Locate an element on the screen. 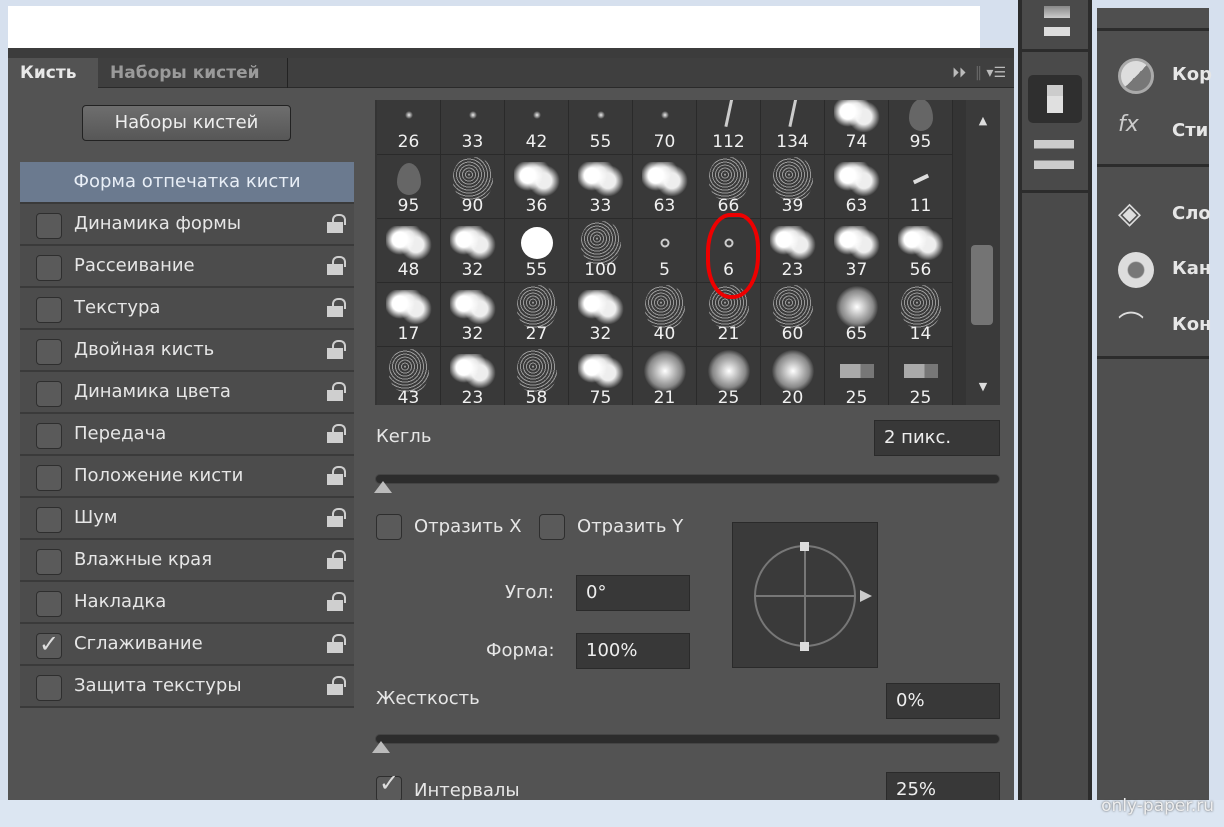 The width and height of the screenshot is (1224, 827). fx-styles-icon: fx is located at coordinates (1136, 130).